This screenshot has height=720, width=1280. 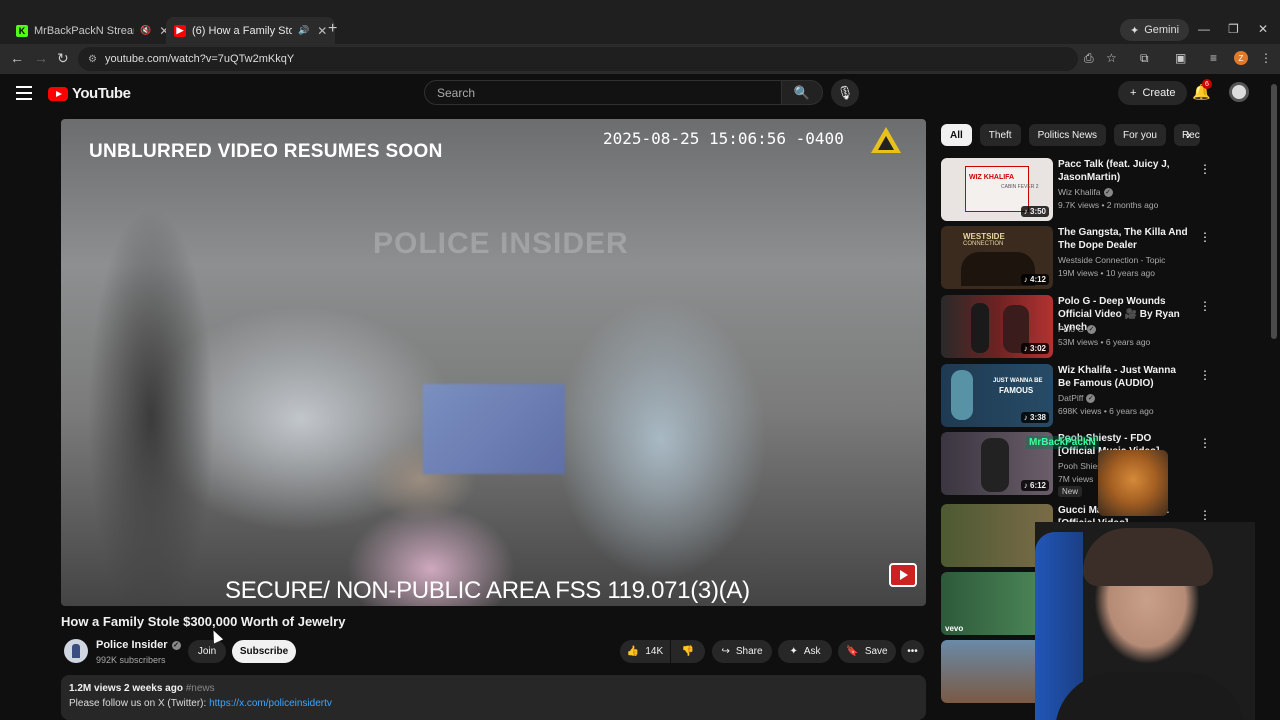 I want to click on site-info-icon: ⚙, so click(x=92, y=59).